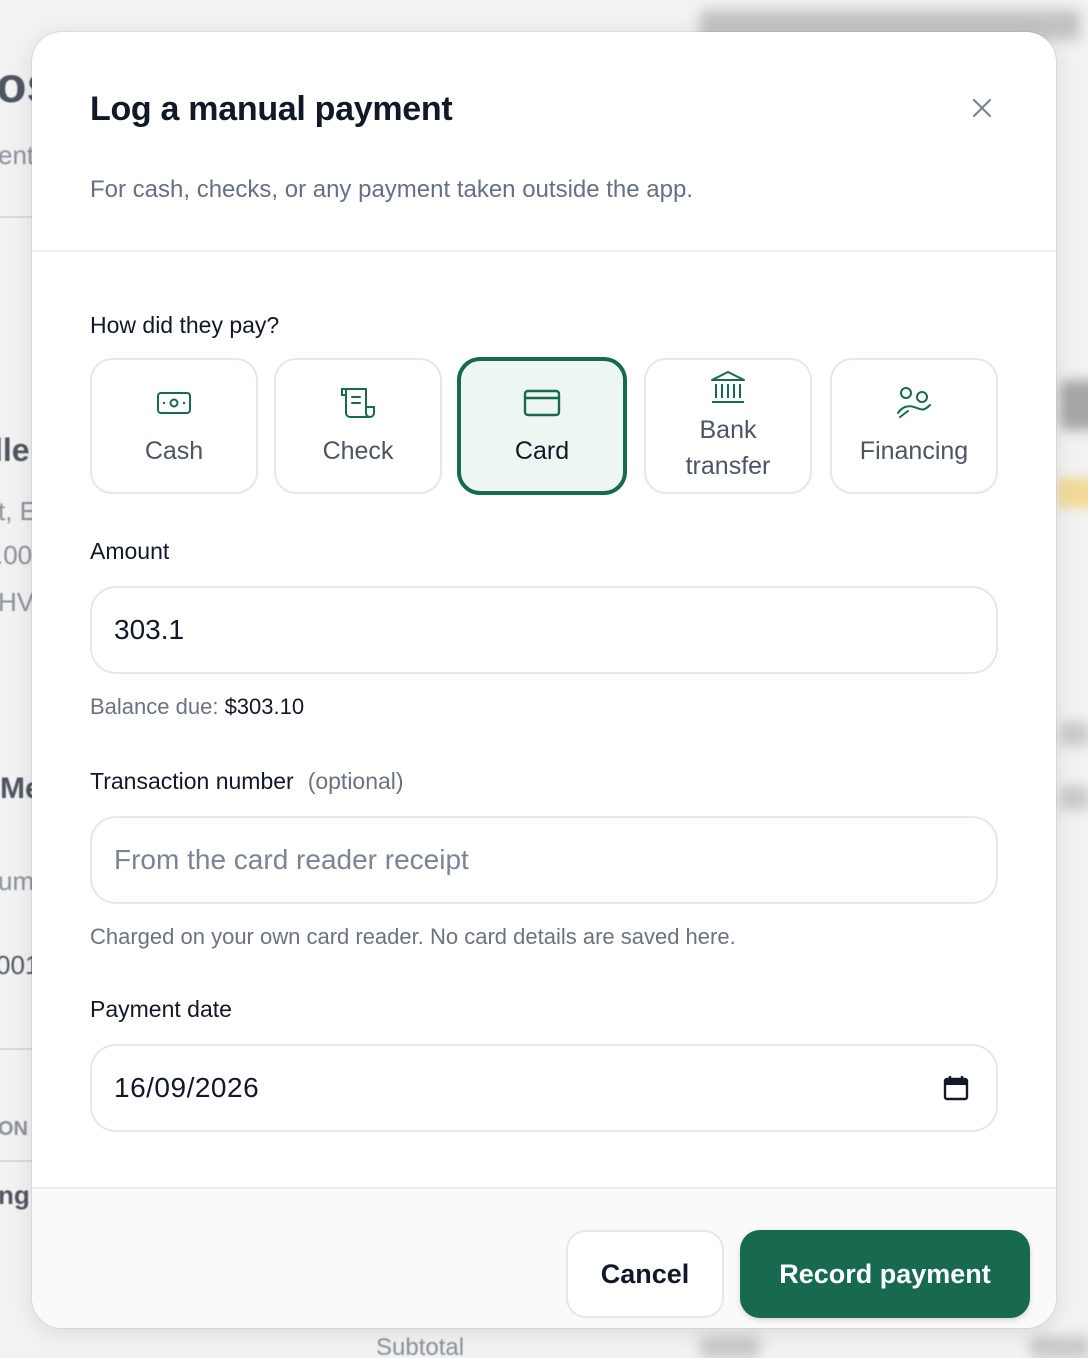 The height and width of the screenshot is (1358, 1088). What do you see at coordinates (358, 451) in the screenshot?
I see `method-option-label: Check` at bounding box center [358, 451].